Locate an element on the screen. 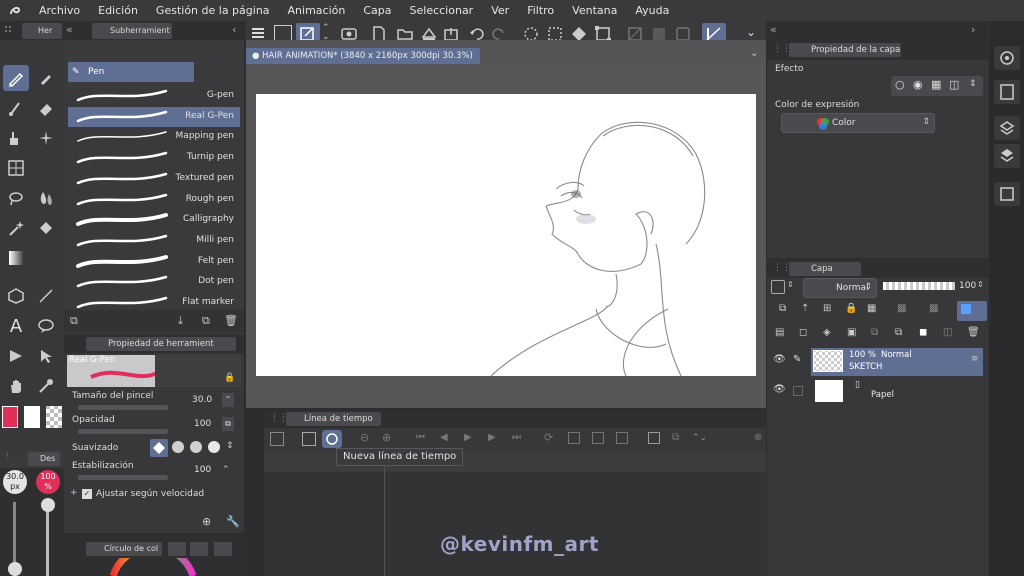 This screenshot has height=576, width=1024. play-icon: ▶ is located at coordinates (468, 437).